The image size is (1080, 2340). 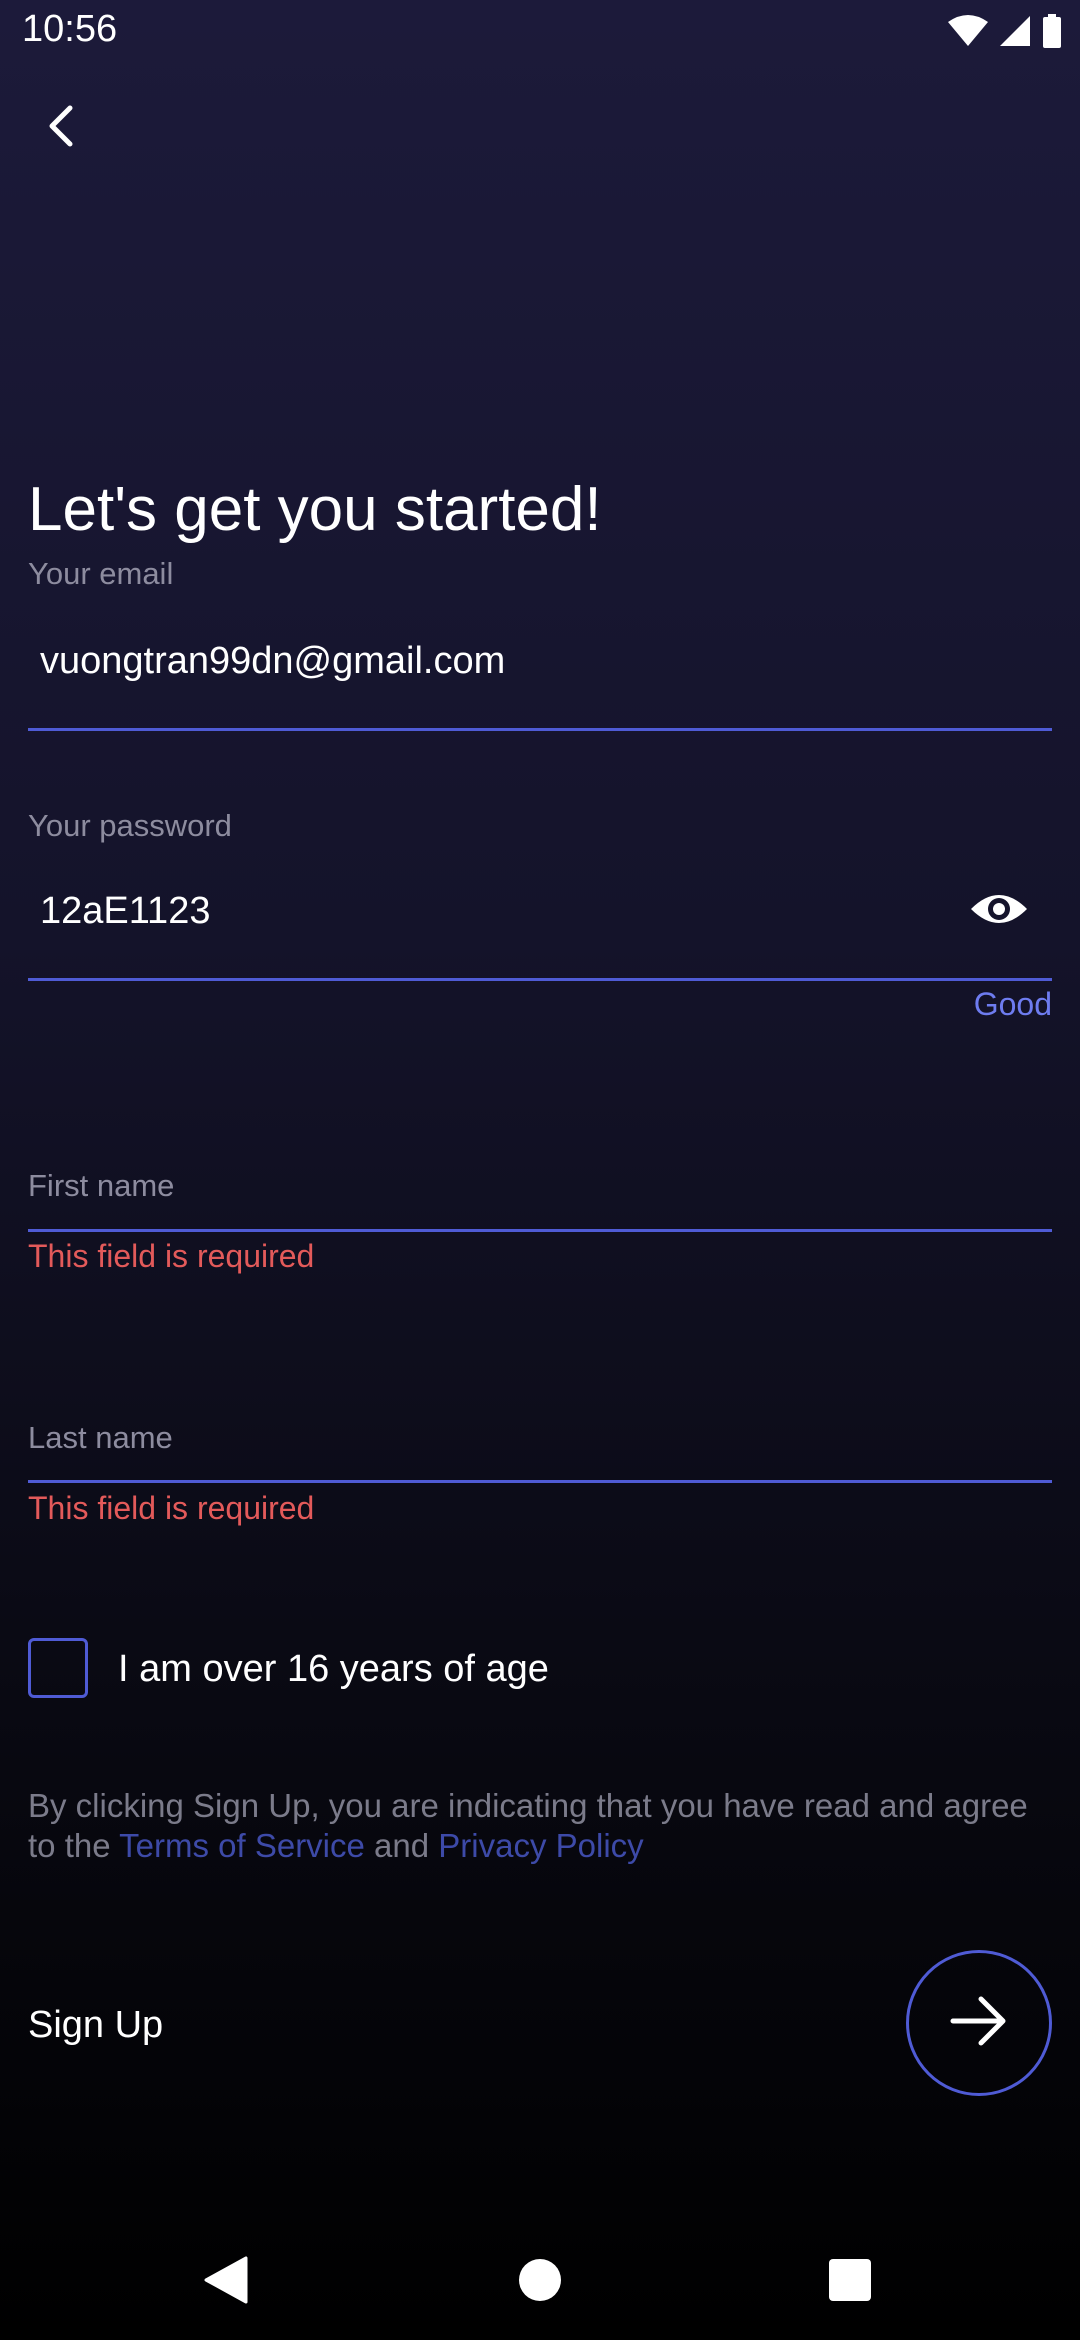 What do you see at coordinates (96, 2025) in the screenshot?
I see `signup-label: Sign Up` at bounding box center [96, 2025].